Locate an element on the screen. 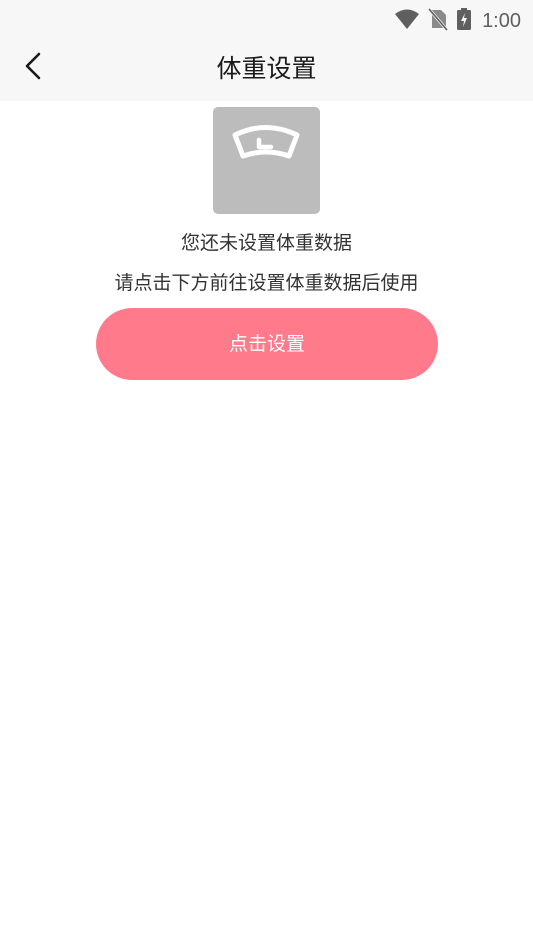 The width and height of the screenshot is (533, 949). empty-hint: 请点击下方前往设置体重数据后使用 is located at coordinates (266, 283).